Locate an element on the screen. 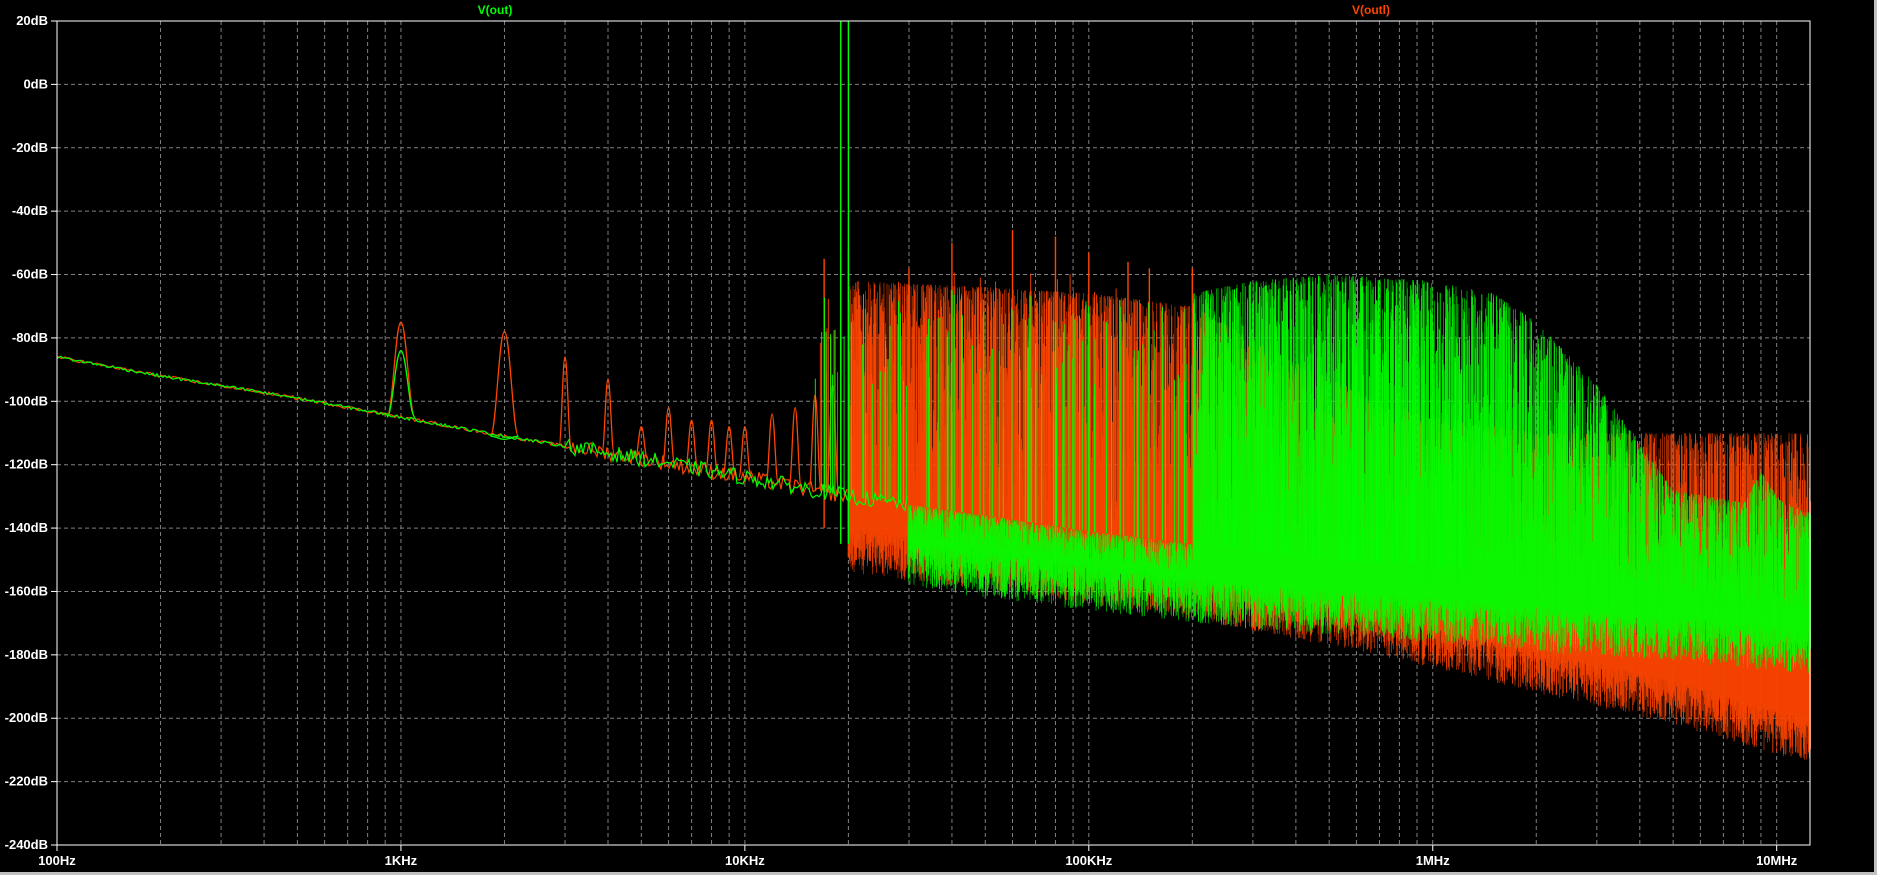  trace-label-vout: V(out) is located at coordinates (495, 10).